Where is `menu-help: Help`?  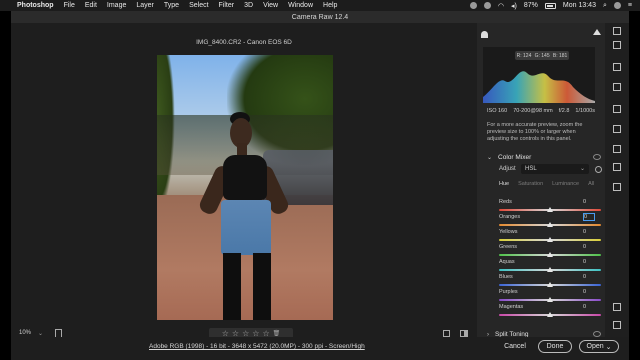
menu-help: Help is located at coordinates (330, 5).